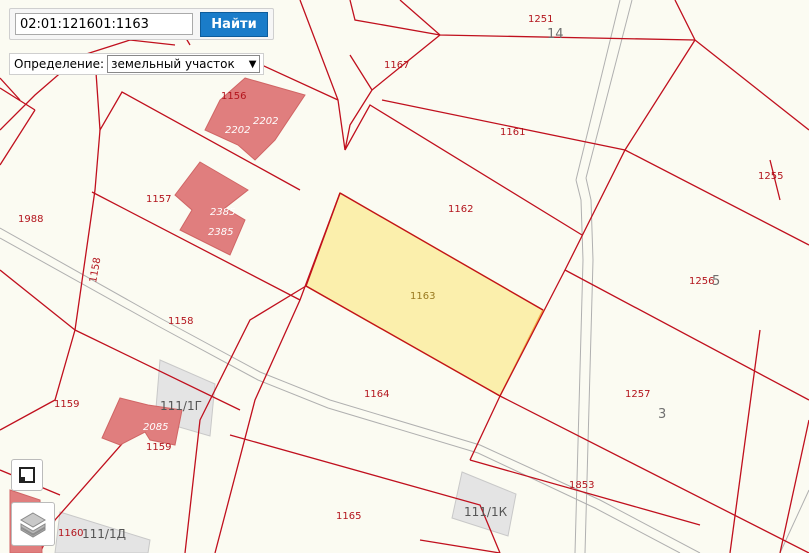  I want to click on plot-label: 1256, so click(701, 281).